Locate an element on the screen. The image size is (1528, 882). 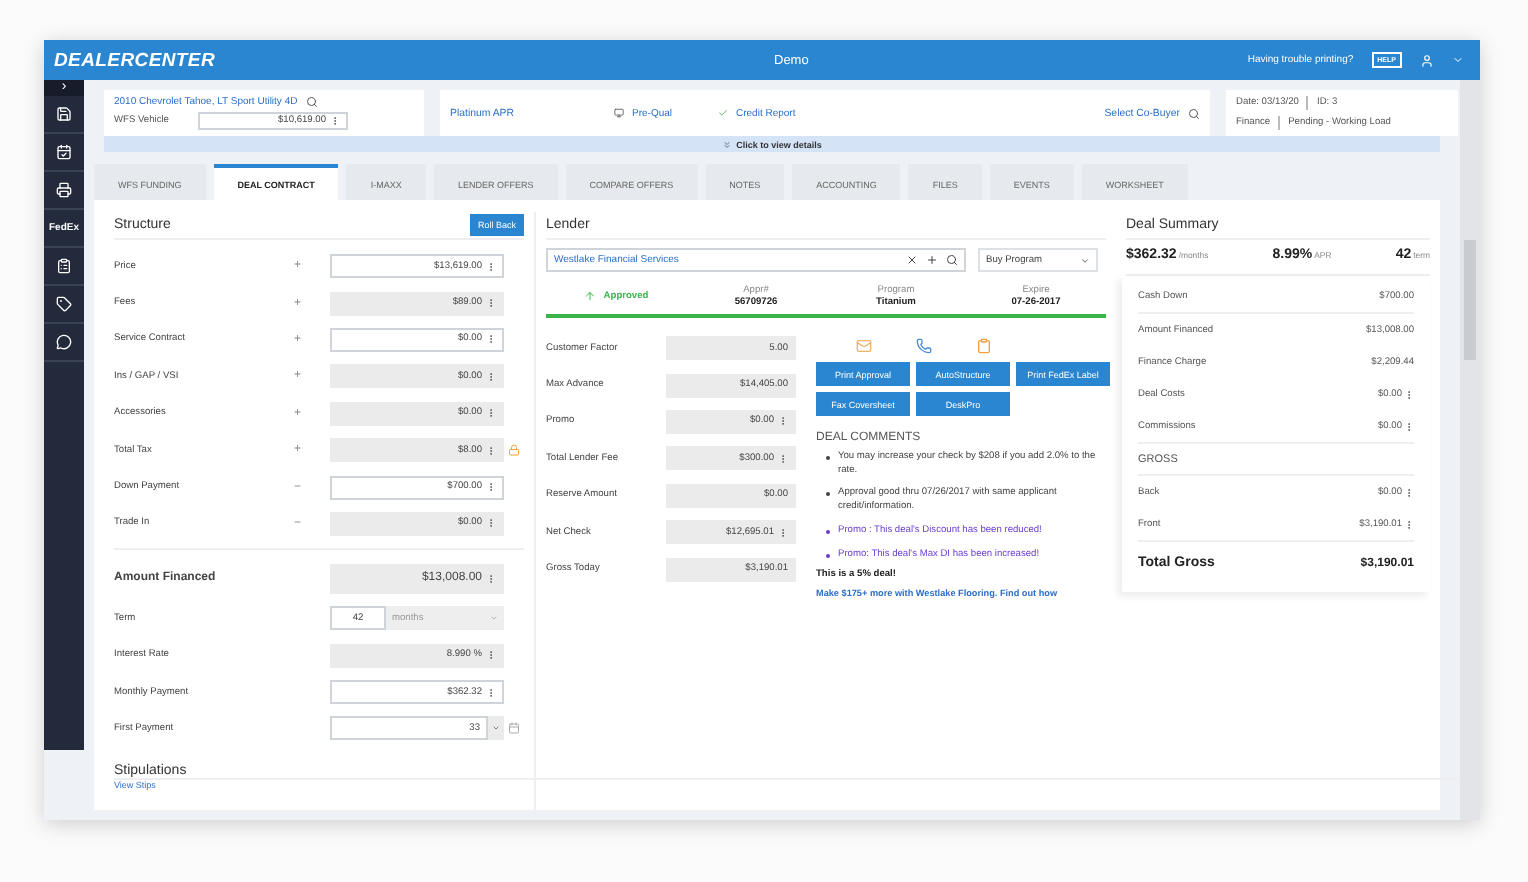
clipboard-icon is located at coordinates (984, 346).